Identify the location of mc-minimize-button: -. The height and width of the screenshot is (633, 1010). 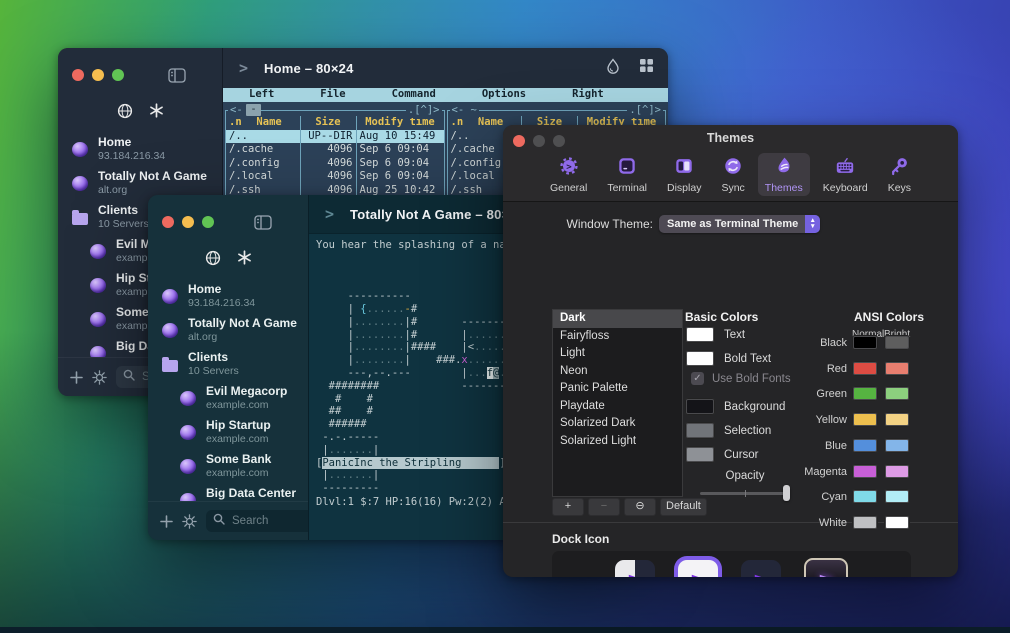
(253, 110).